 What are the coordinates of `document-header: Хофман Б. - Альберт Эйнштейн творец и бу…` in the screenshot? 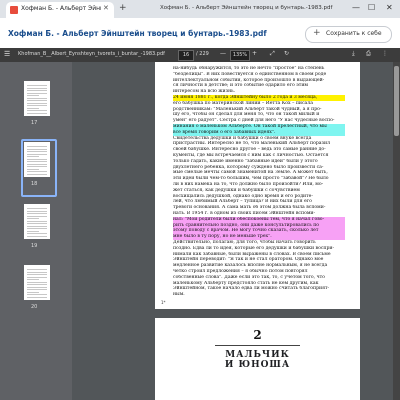 It's located at (200, 33).